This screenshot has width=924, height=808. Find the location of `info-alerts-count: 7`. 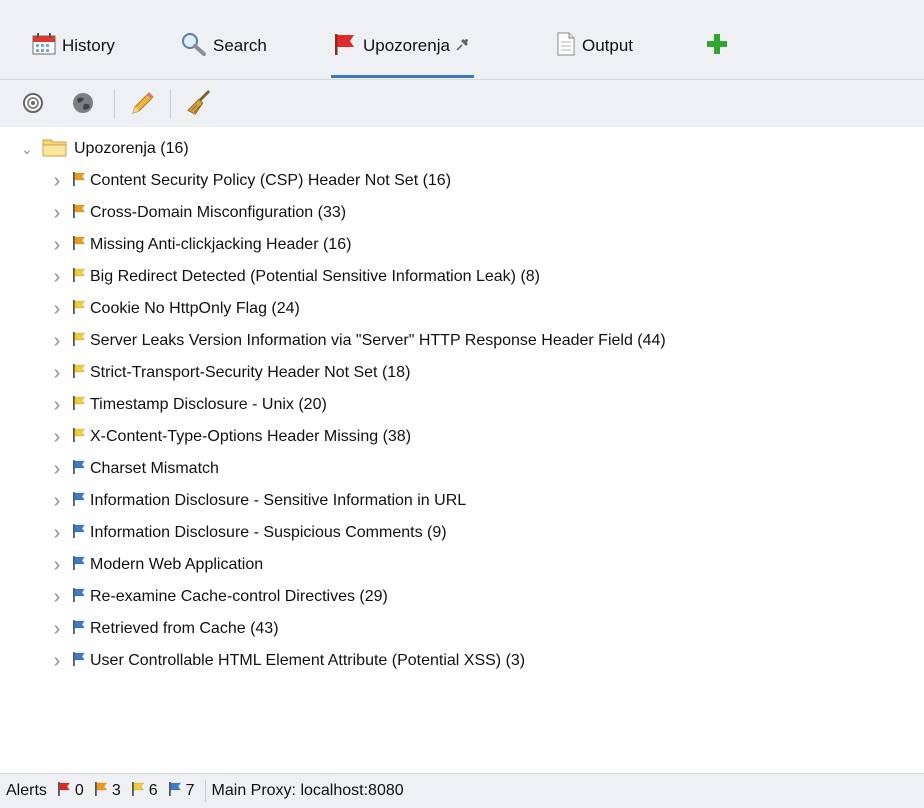

info-alerts-count: 7 is located at coordinates (181, 791).